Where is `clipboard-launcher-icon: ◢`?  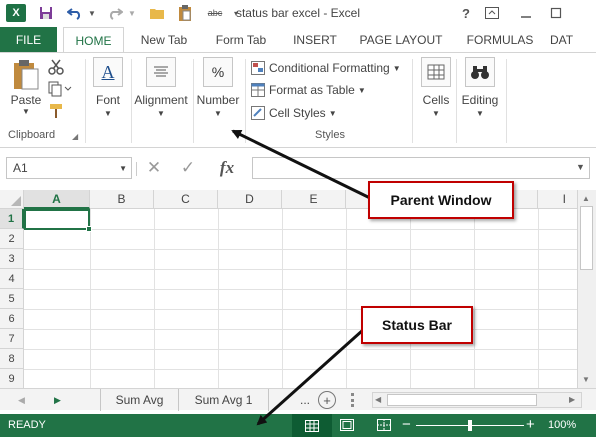
clipboard-launcher-icon: ◢ is located at coordinates (75, 136).